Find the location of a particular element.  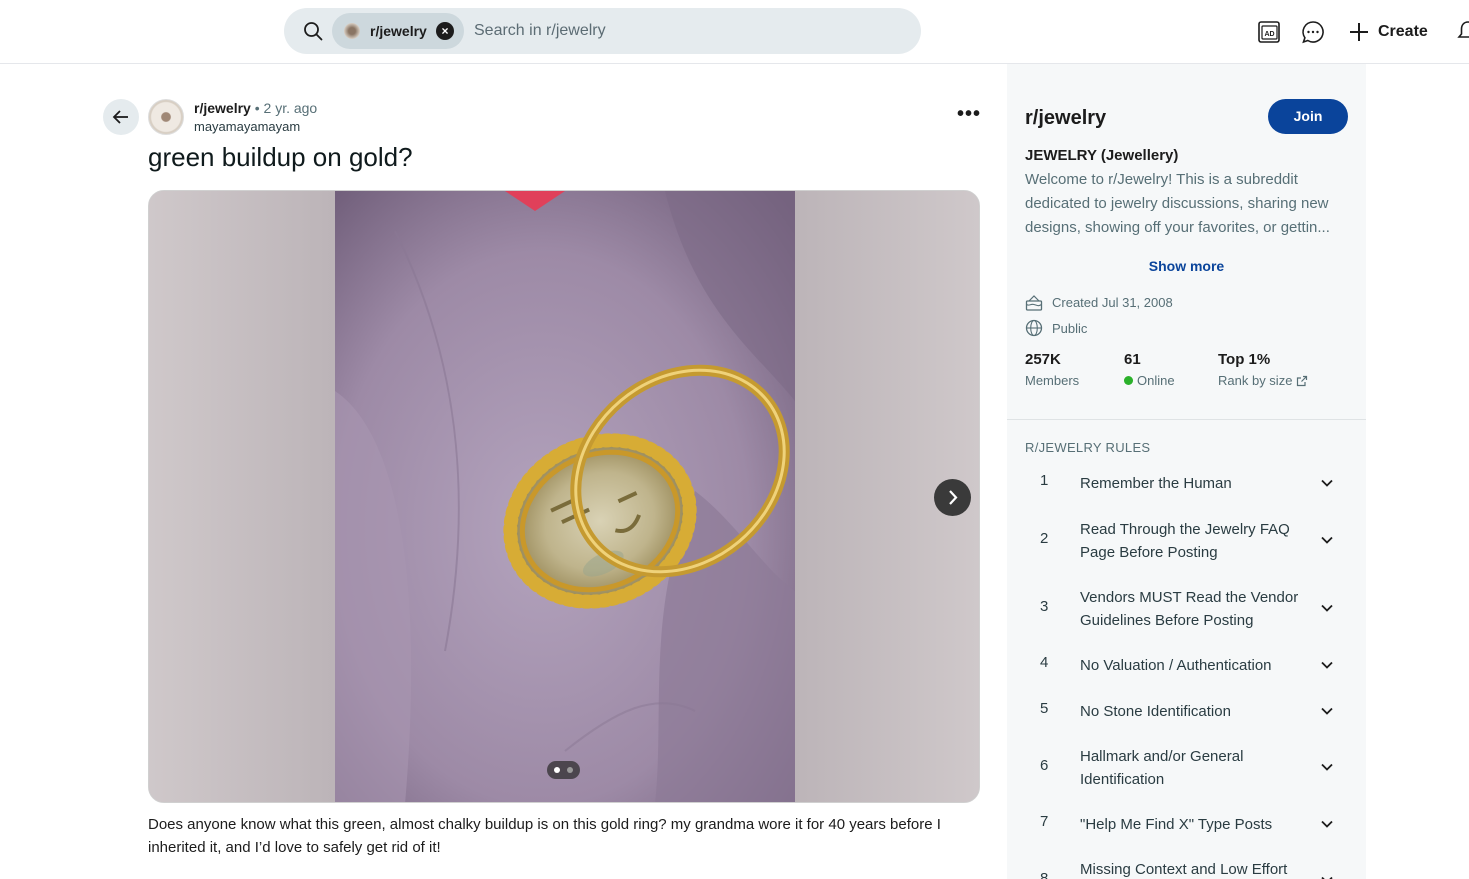

chevron-right-icon is located at coordinates (953, 497).